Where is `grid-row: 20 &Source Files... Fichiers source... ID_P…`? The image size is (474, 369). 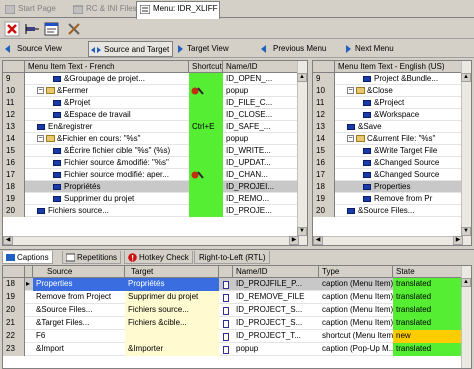
grid-row: 20 &Source Files... Fichiers source... ID_P… is located at coordinates (237, 310).